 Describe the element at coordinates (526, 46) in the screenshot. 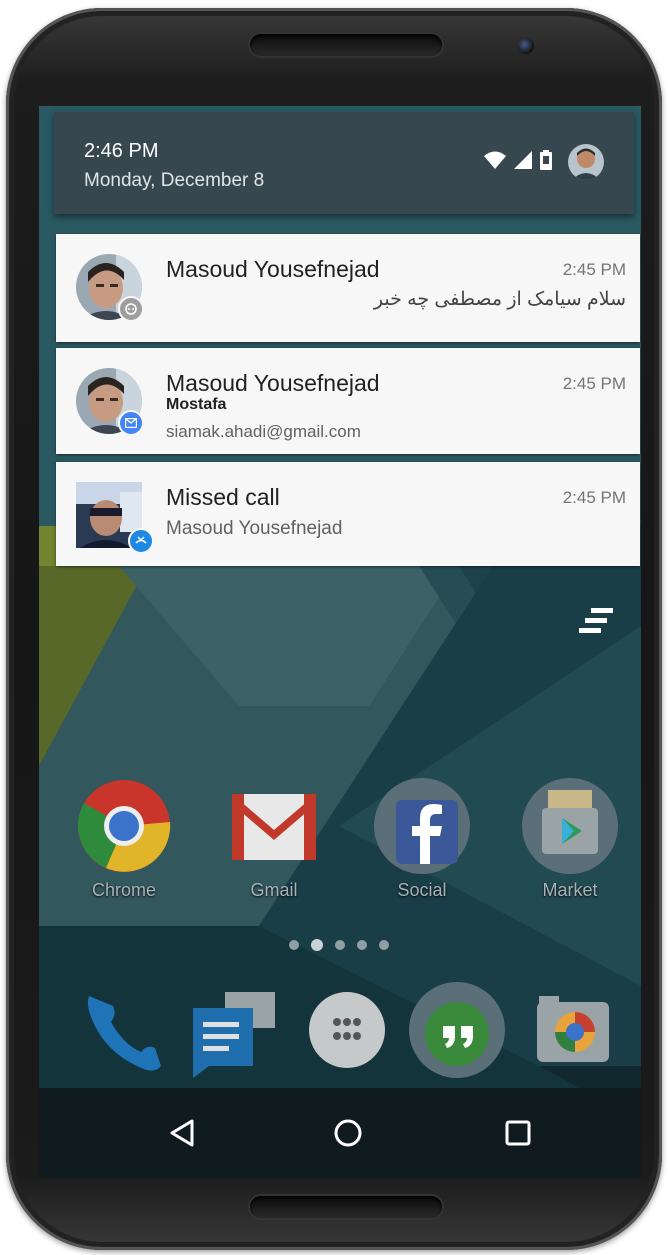

I see `front-camera` at that location.